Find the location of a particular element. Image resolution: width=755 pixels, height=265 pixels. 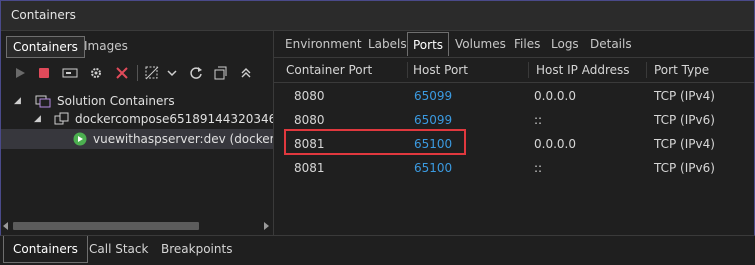

header-host-port: Host Port is located at coordinates (440, 70).